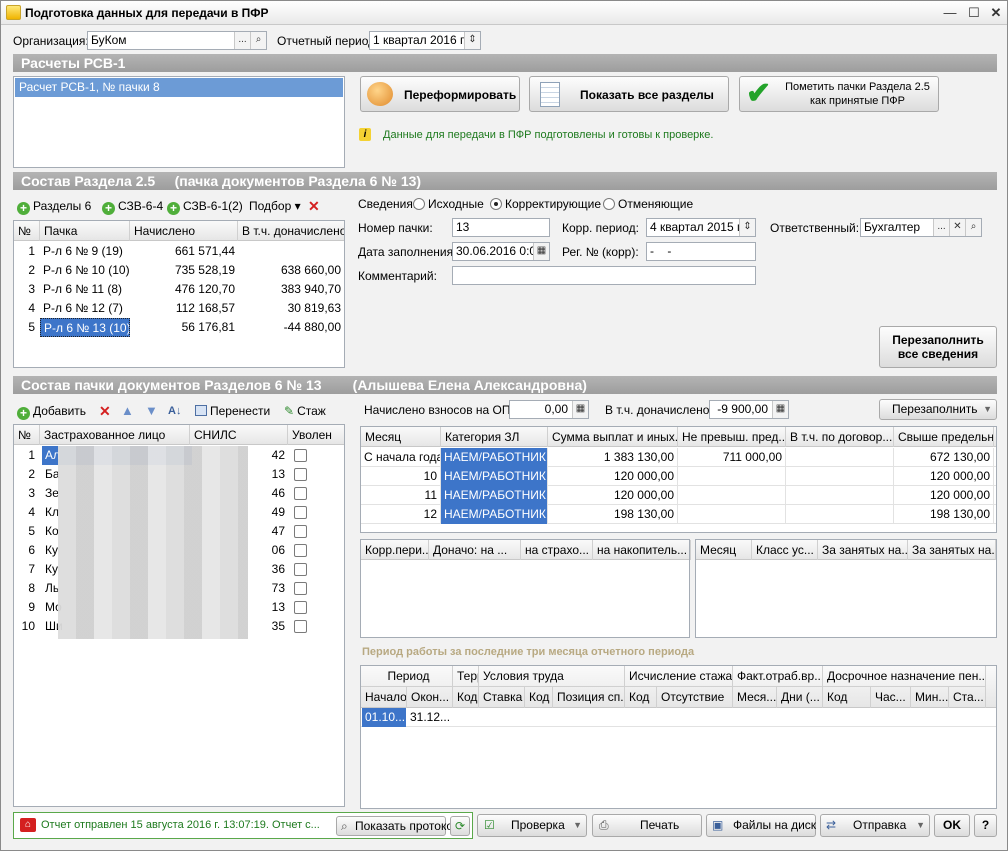 The width and height of the screenshot is (1008, 851). What do you see at coordinates (440, 94) in the screenshot?
I see `reform-button: Переформировать` at bounding box center [440, 94].